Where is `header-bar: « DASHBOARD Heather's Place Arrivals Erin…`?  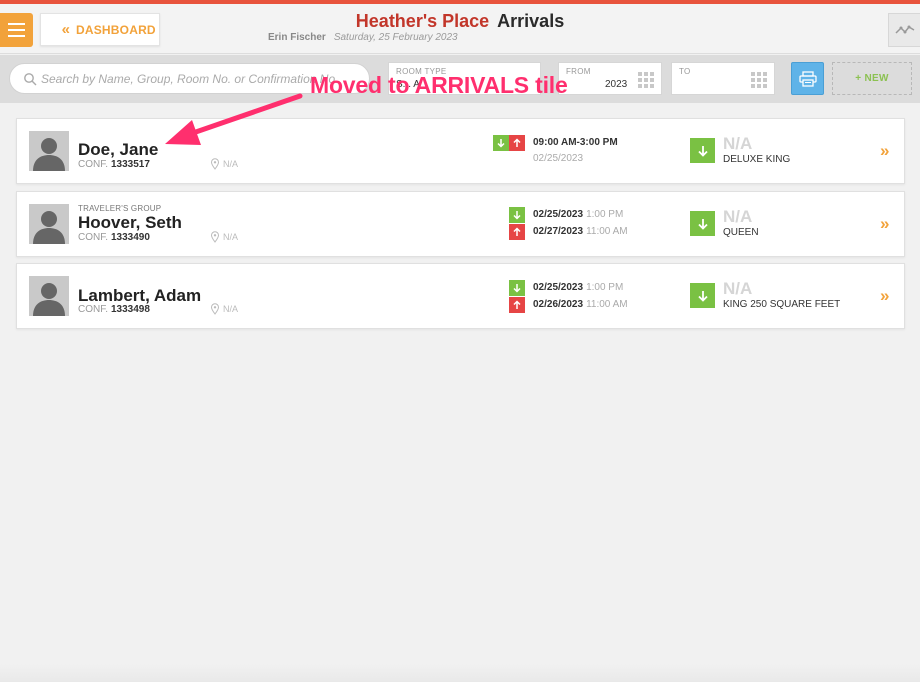 header-bar: « DASHBOARD Heather's Place Arrivals Erin… is located at coordinates (460, 29).